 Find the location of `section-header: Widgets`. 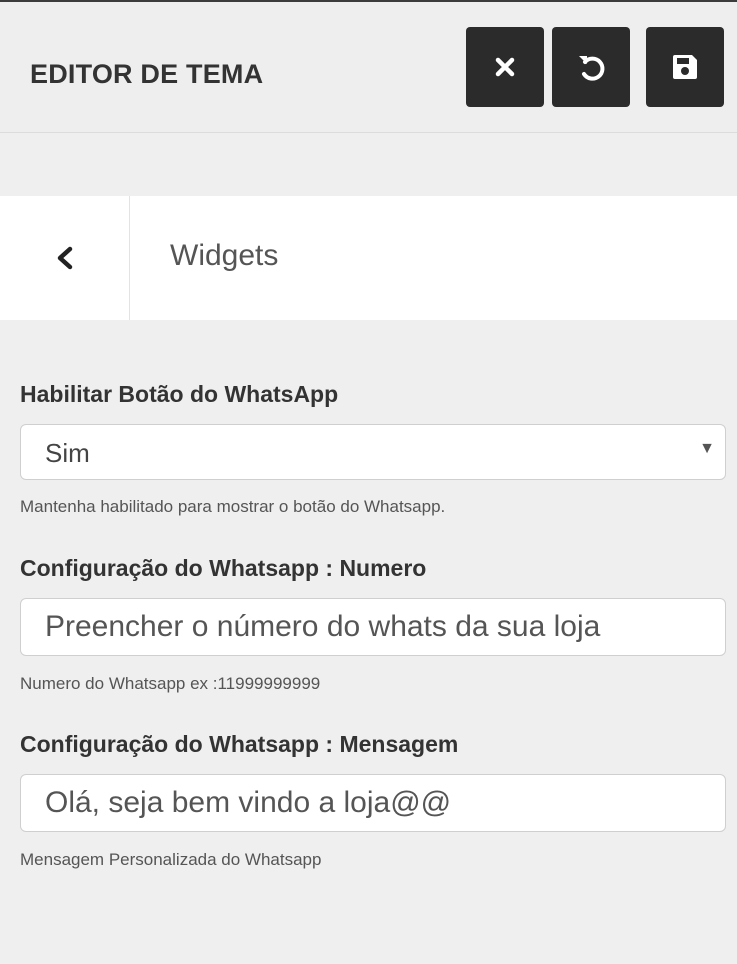

section-header: Widgets is located at coordinates (368, 258).